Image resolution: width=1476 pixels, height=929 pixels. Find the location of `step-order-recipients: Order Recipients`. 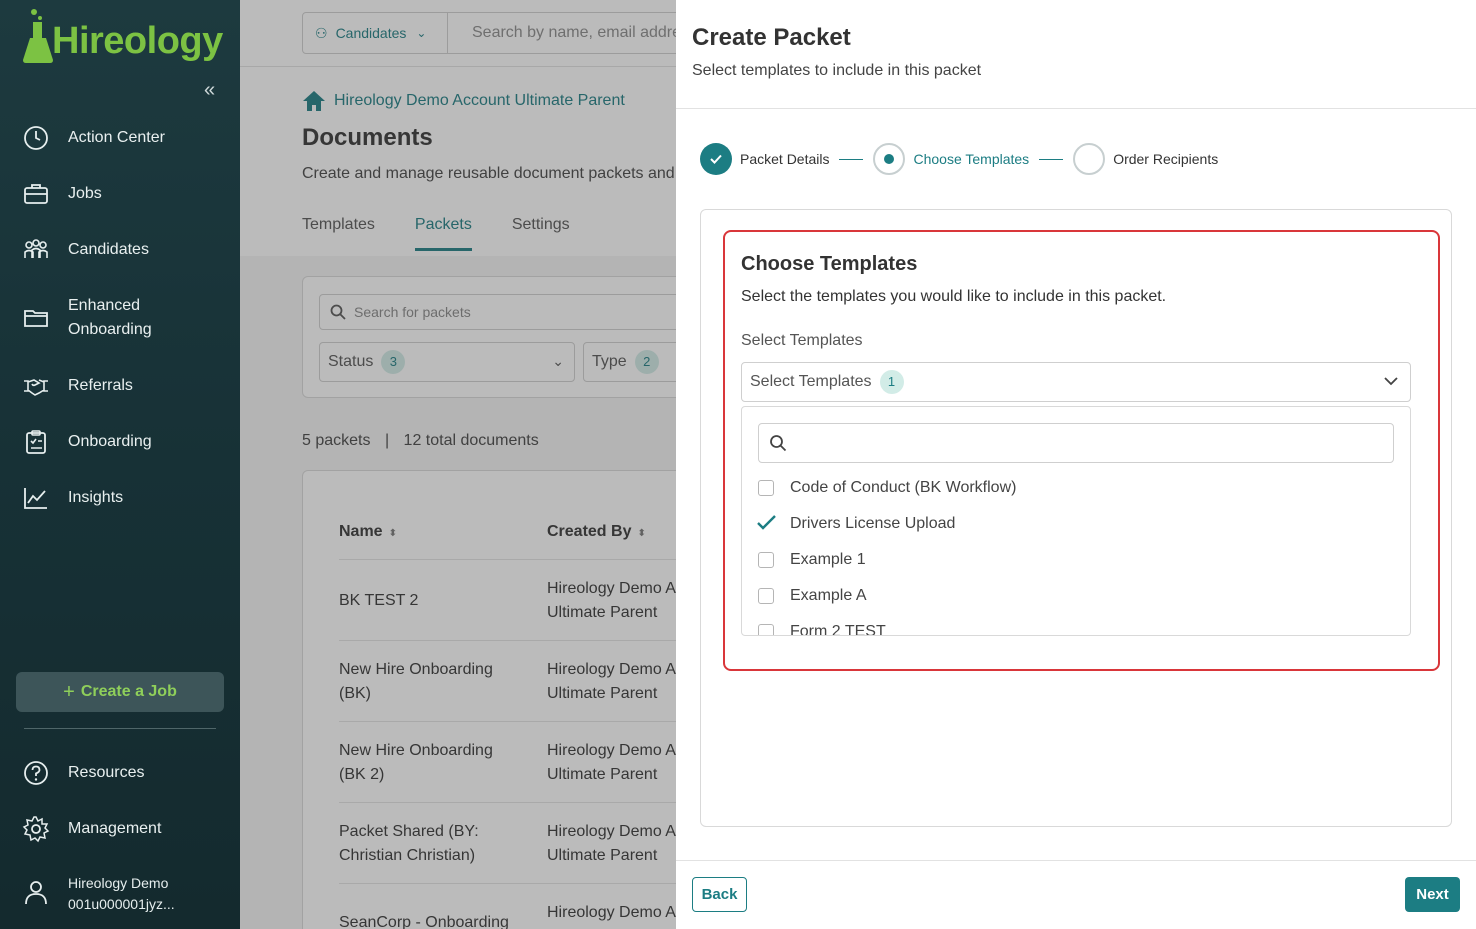

step-order-recipients: Order Recipients is located at coordinates (1166, 159).